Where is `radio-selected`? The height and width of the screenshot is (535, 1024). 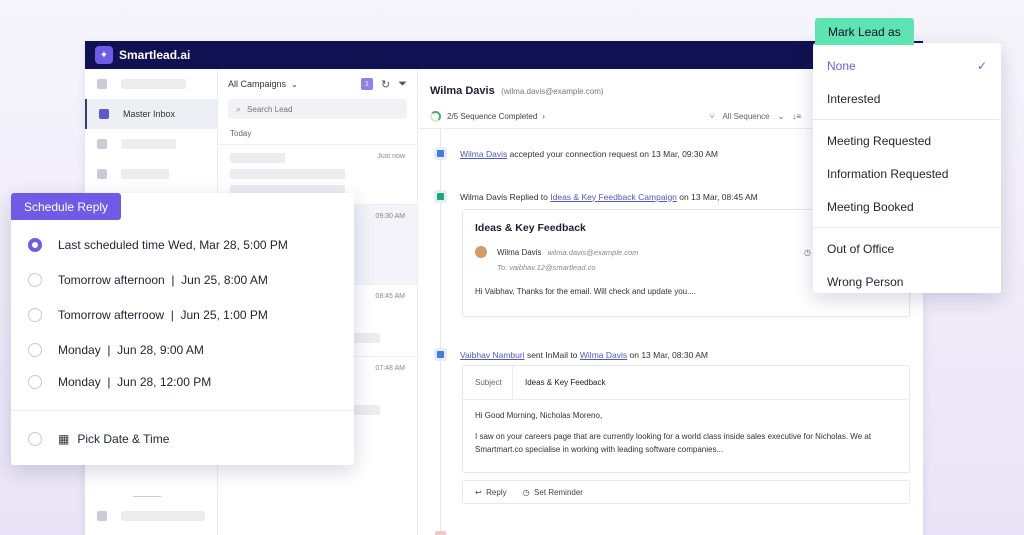
radio-selected is located at coordinates (35, 244).